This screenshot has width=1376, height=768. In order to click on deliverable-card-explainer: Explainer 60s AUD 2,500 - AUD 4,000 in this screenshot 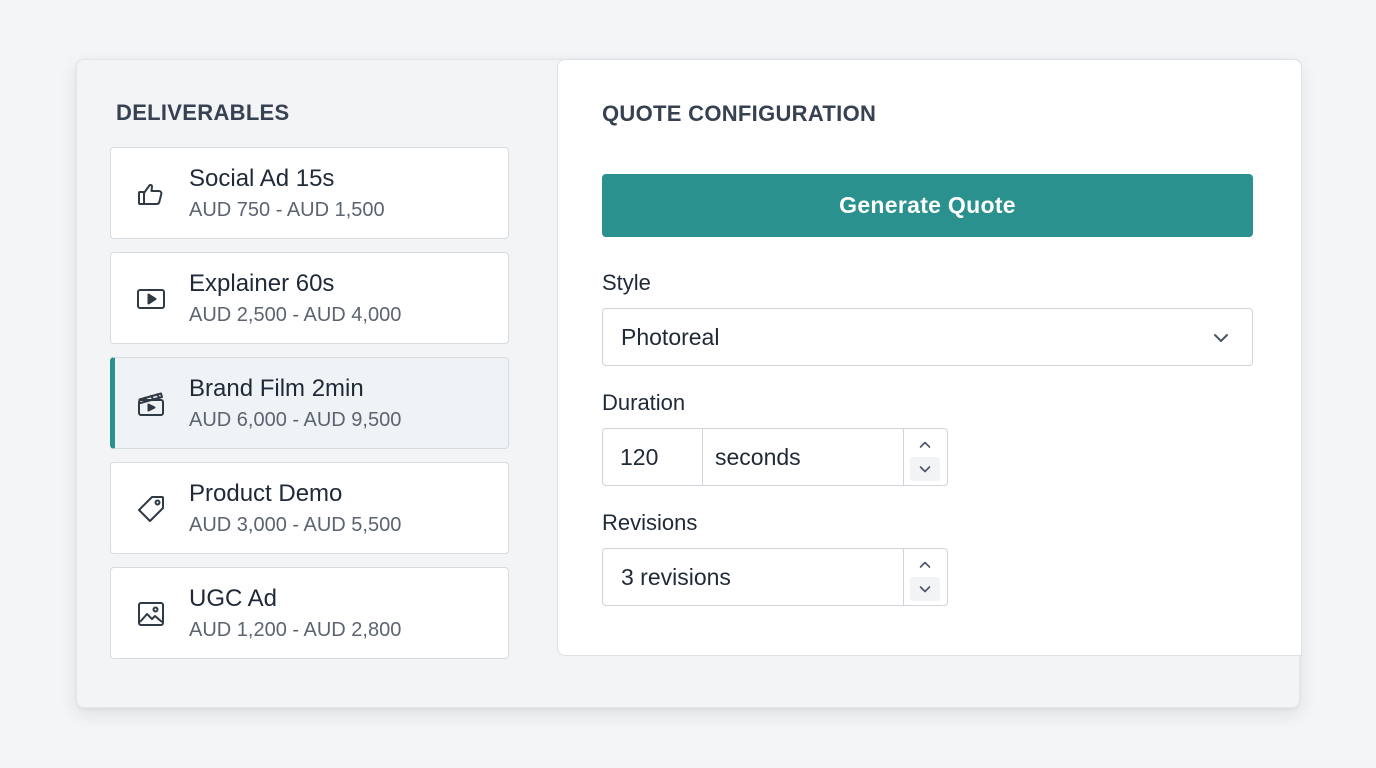, I will do `click(309, 298)`.